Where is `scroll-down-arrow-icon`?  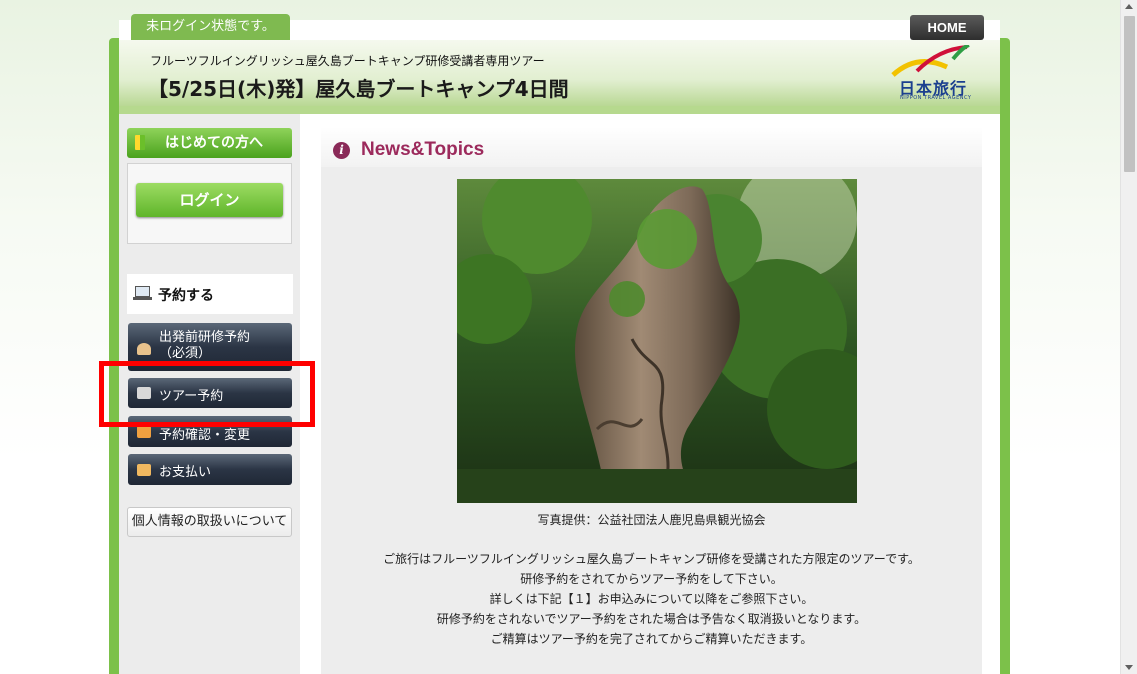 scroll-down-arrow-icon is located at coordinates (1129, 667).